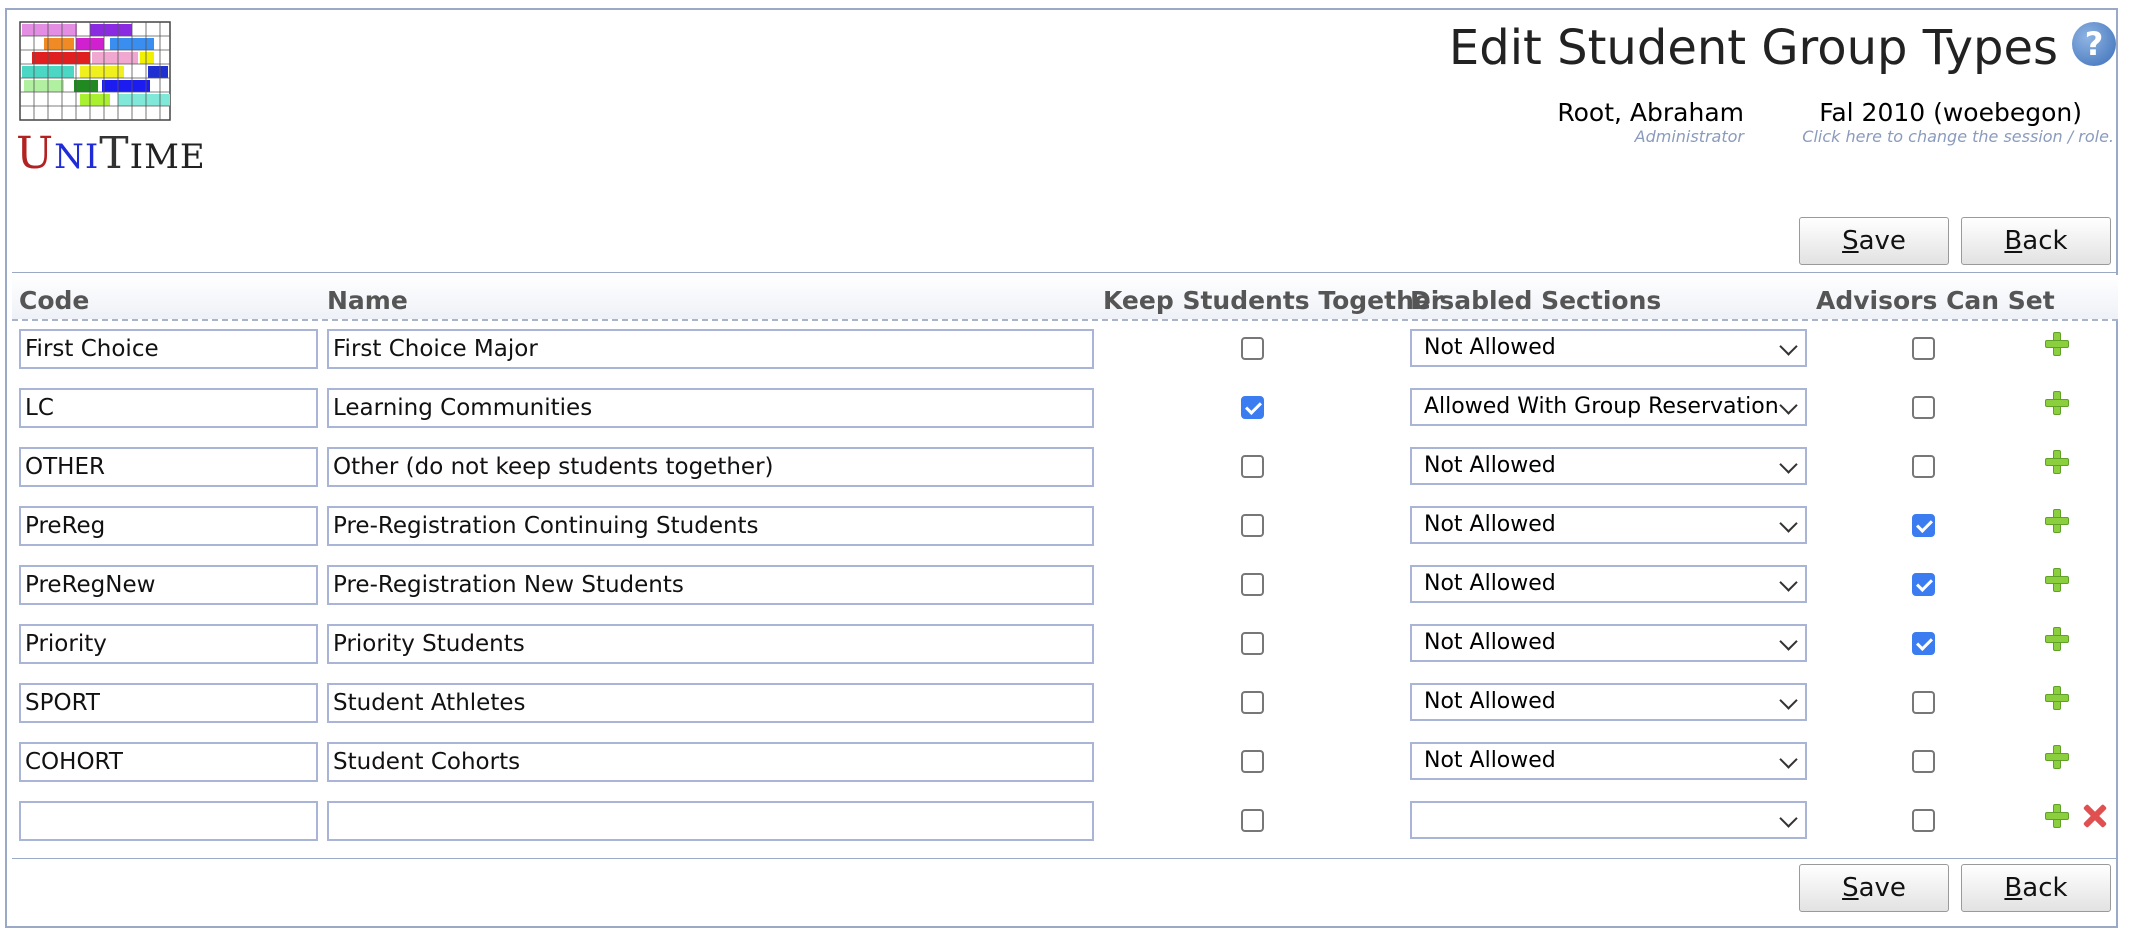  Describe the element at coordinates (1753, 48) in the screenshot. I see `page-title: Edit Student Group Types` at that location.